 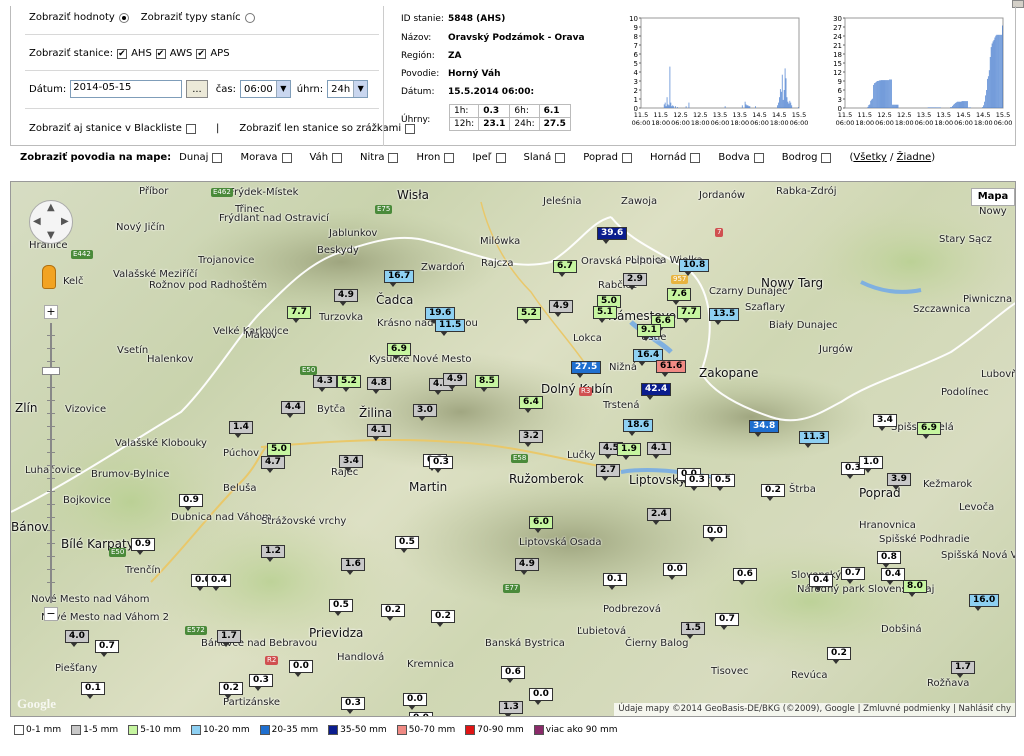 I want to click on station-marker: 0.1, so click(x=93, y=690).